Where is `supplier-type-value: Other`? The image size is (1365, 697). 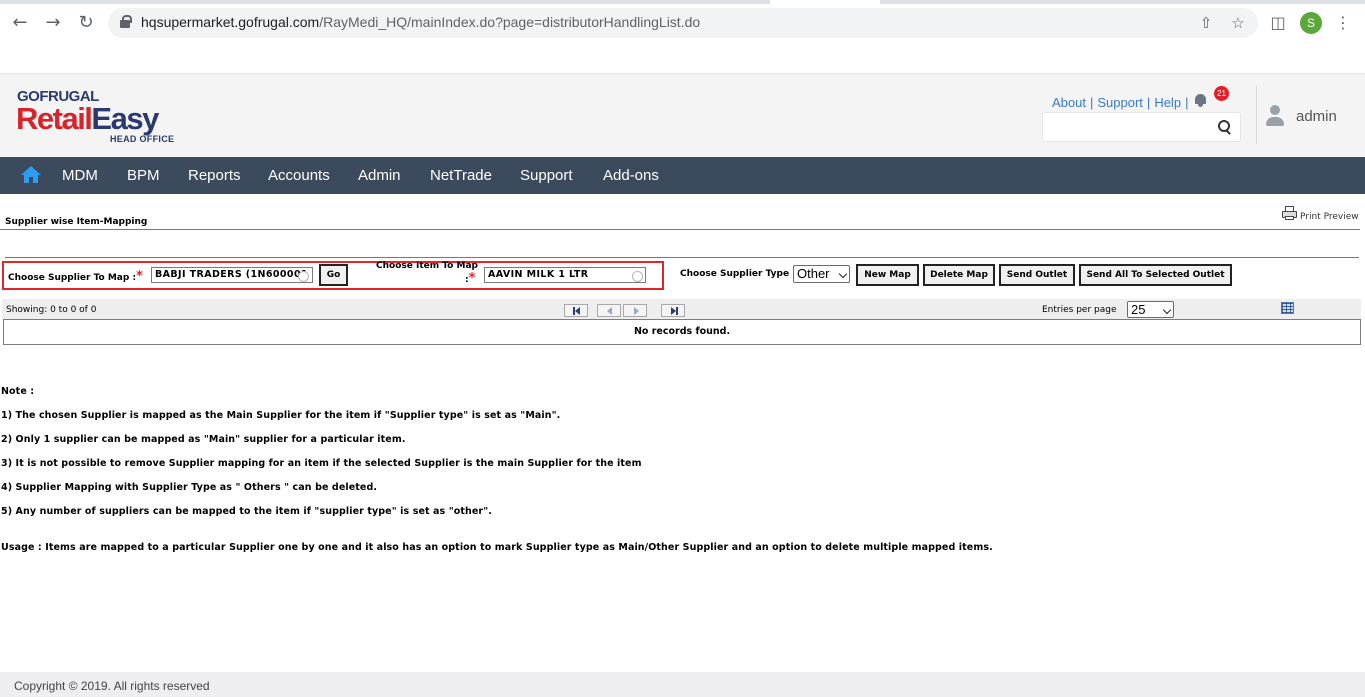 supplier-type-value: Other is located at coordinates (813, 273).